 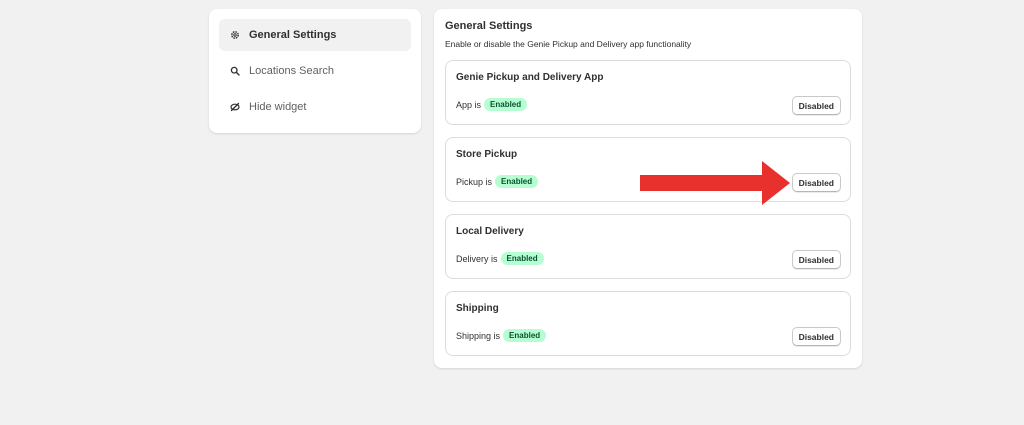 What do you see at coordinates (501, 335) in the screenshot?
I see `card-status: Shipping is Enabled` at bounding box center [501, 335].